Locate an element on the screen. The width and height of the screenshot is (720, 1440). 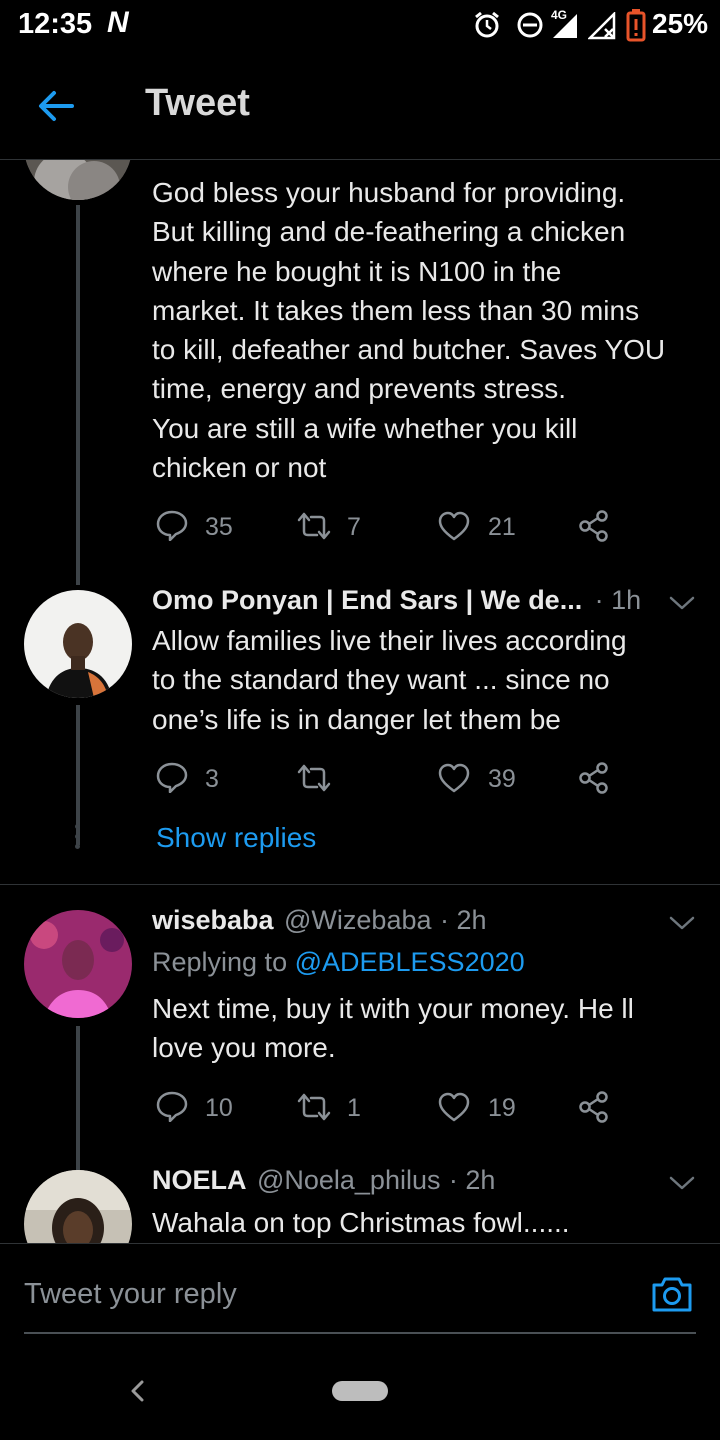
reply-underline is located at coordinates (360, 1333).